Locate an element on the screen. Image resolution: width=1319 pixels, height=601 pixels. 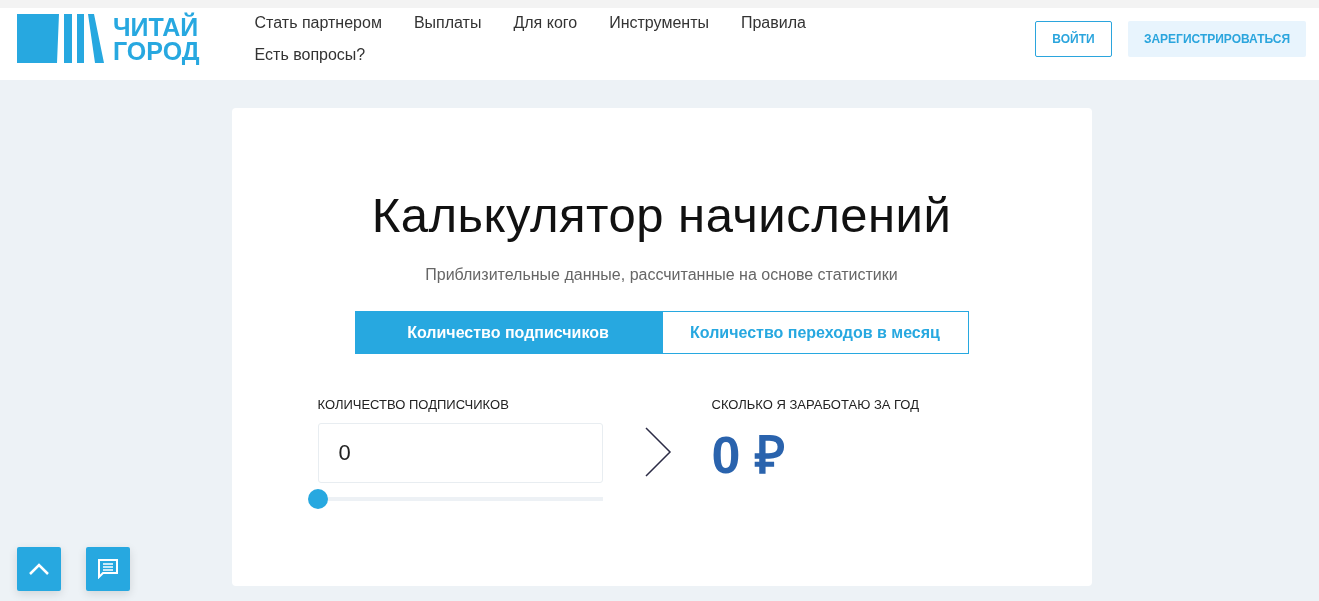
earnings-value: 0 ₽ is located at coordinates (748, 455).